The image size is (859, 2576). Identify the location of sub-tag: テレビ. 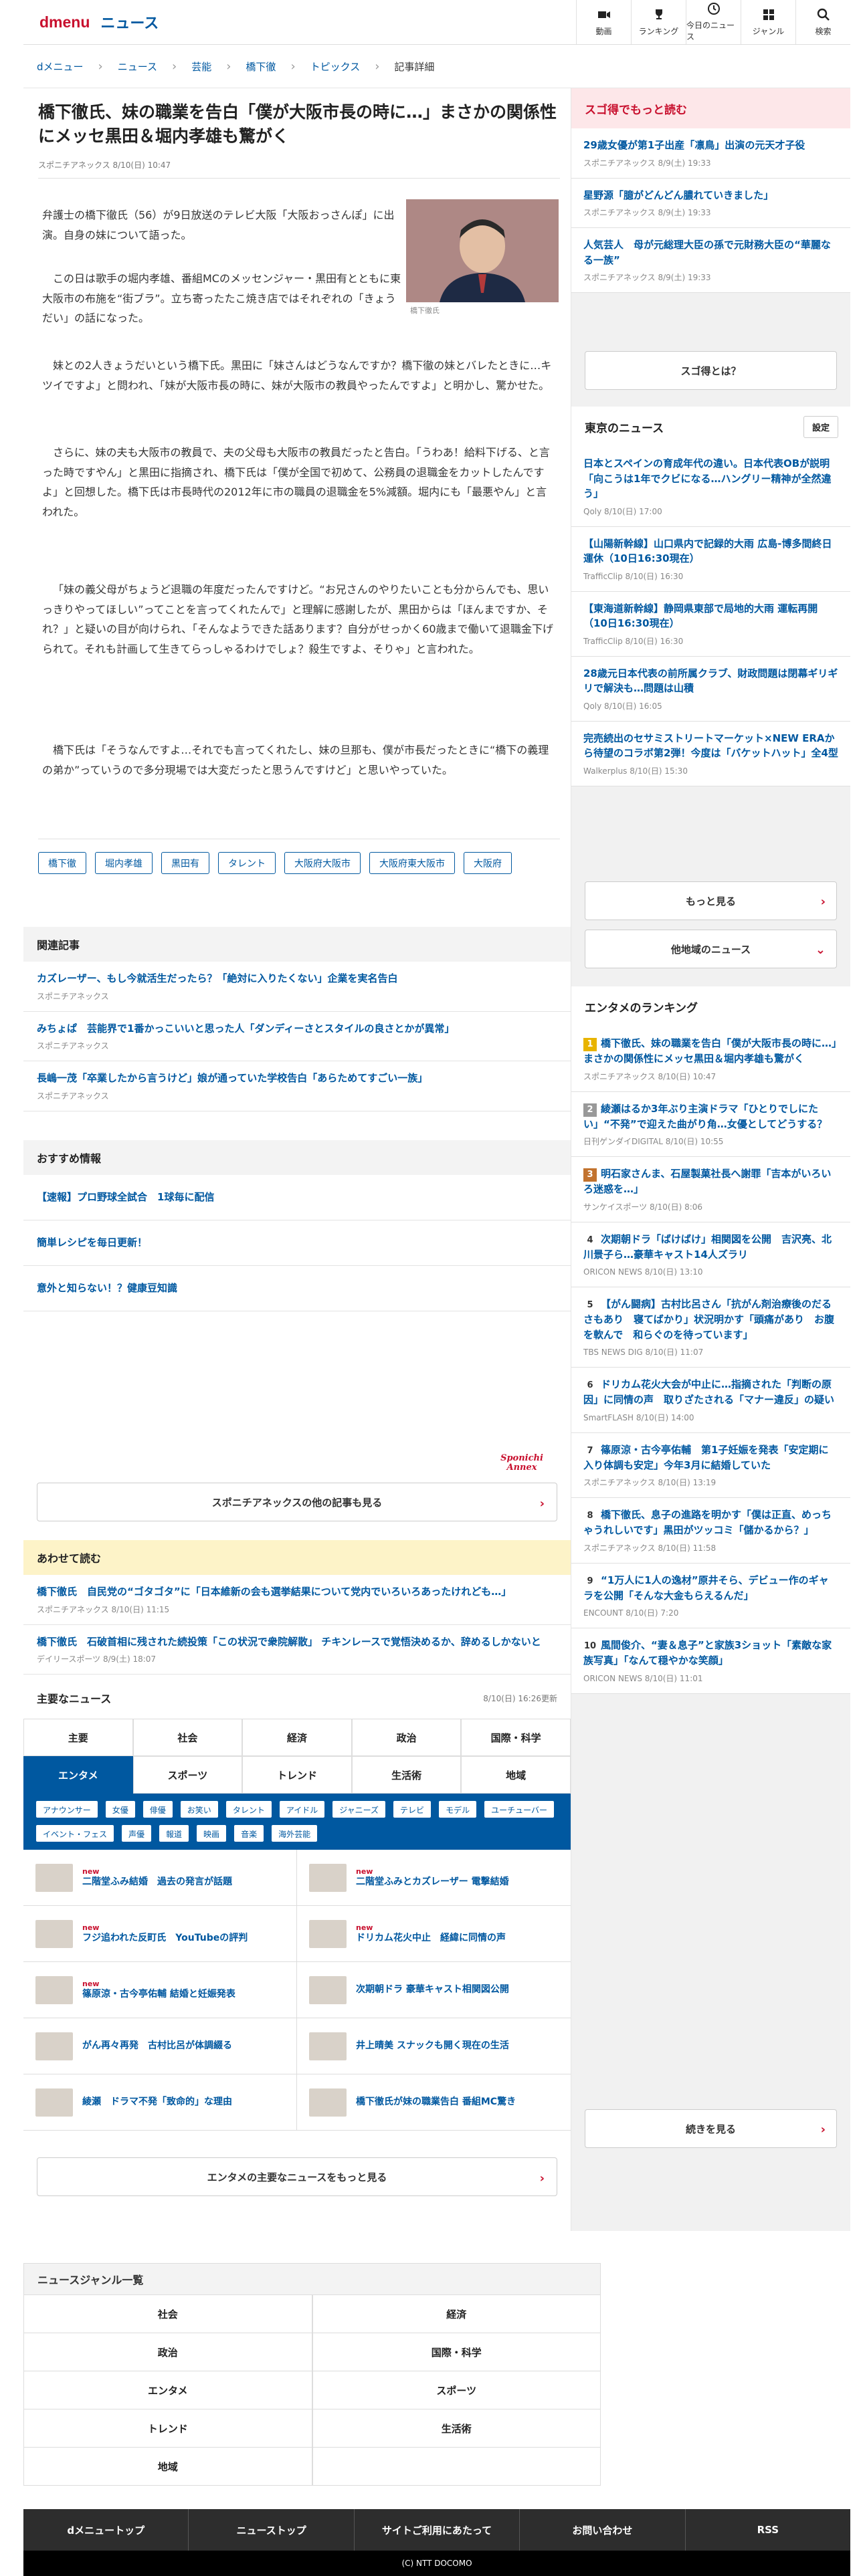
(412, 1809).